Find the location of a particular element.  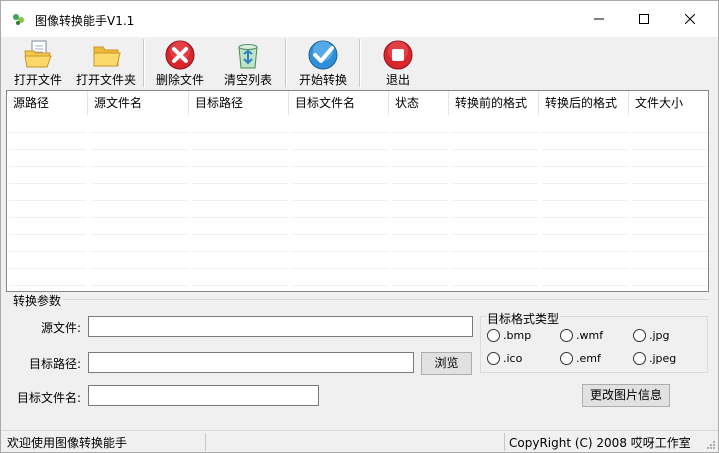

delete-icon is located at coordinates (180, 55).